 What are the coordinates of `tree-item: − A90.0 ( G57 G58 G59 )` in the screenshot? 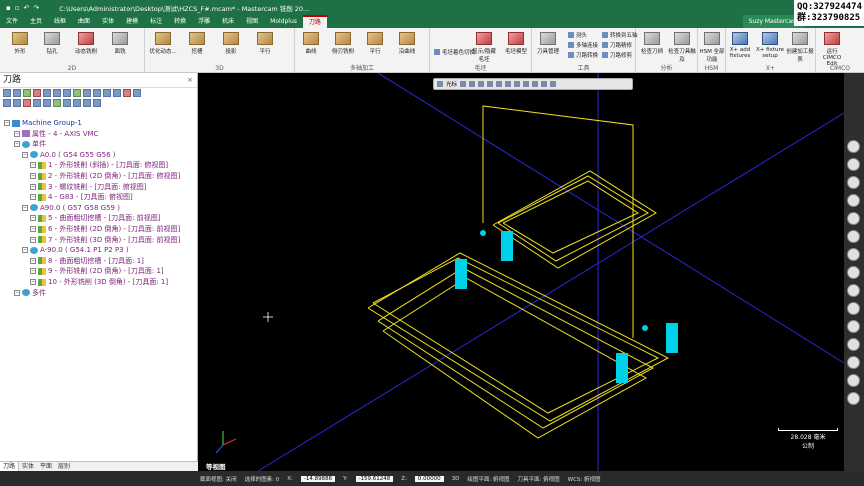 It's located at (71, 208).